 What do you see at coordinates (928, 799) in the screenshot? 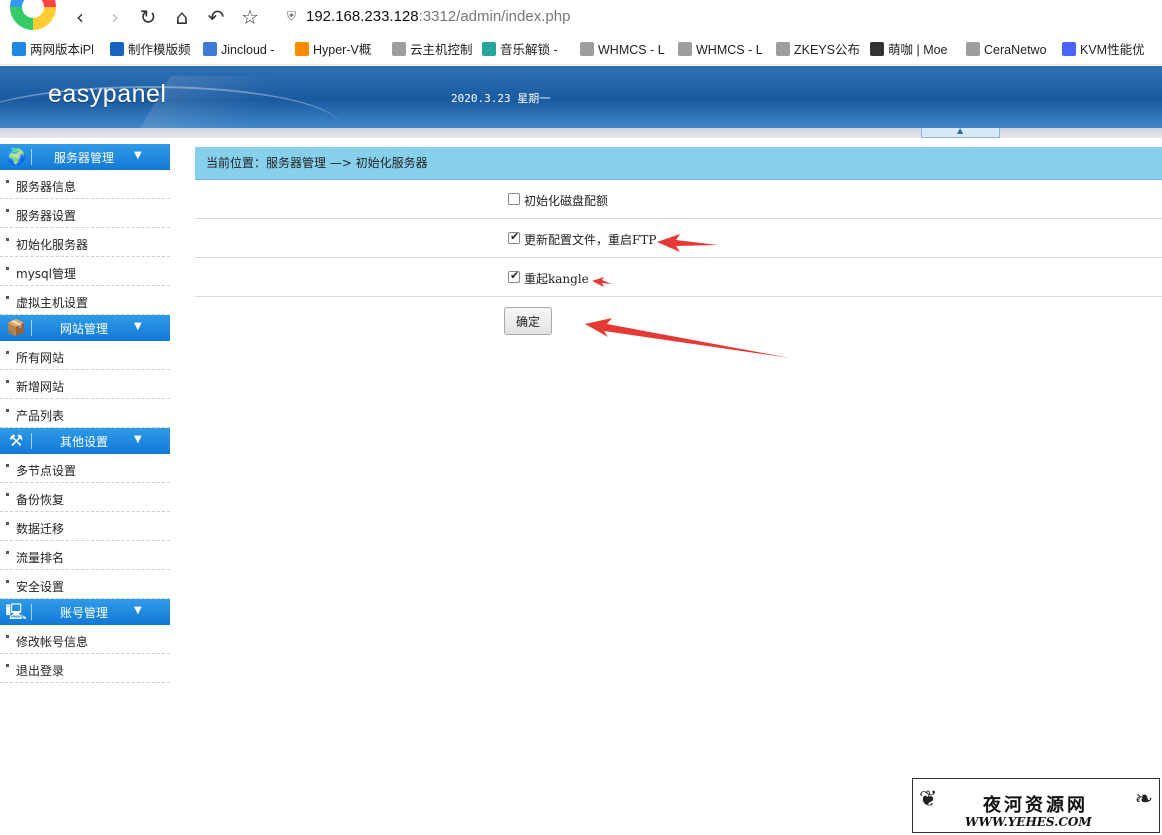
I see `flourish-left-icon: ❦` at bounding box center [928, 799].